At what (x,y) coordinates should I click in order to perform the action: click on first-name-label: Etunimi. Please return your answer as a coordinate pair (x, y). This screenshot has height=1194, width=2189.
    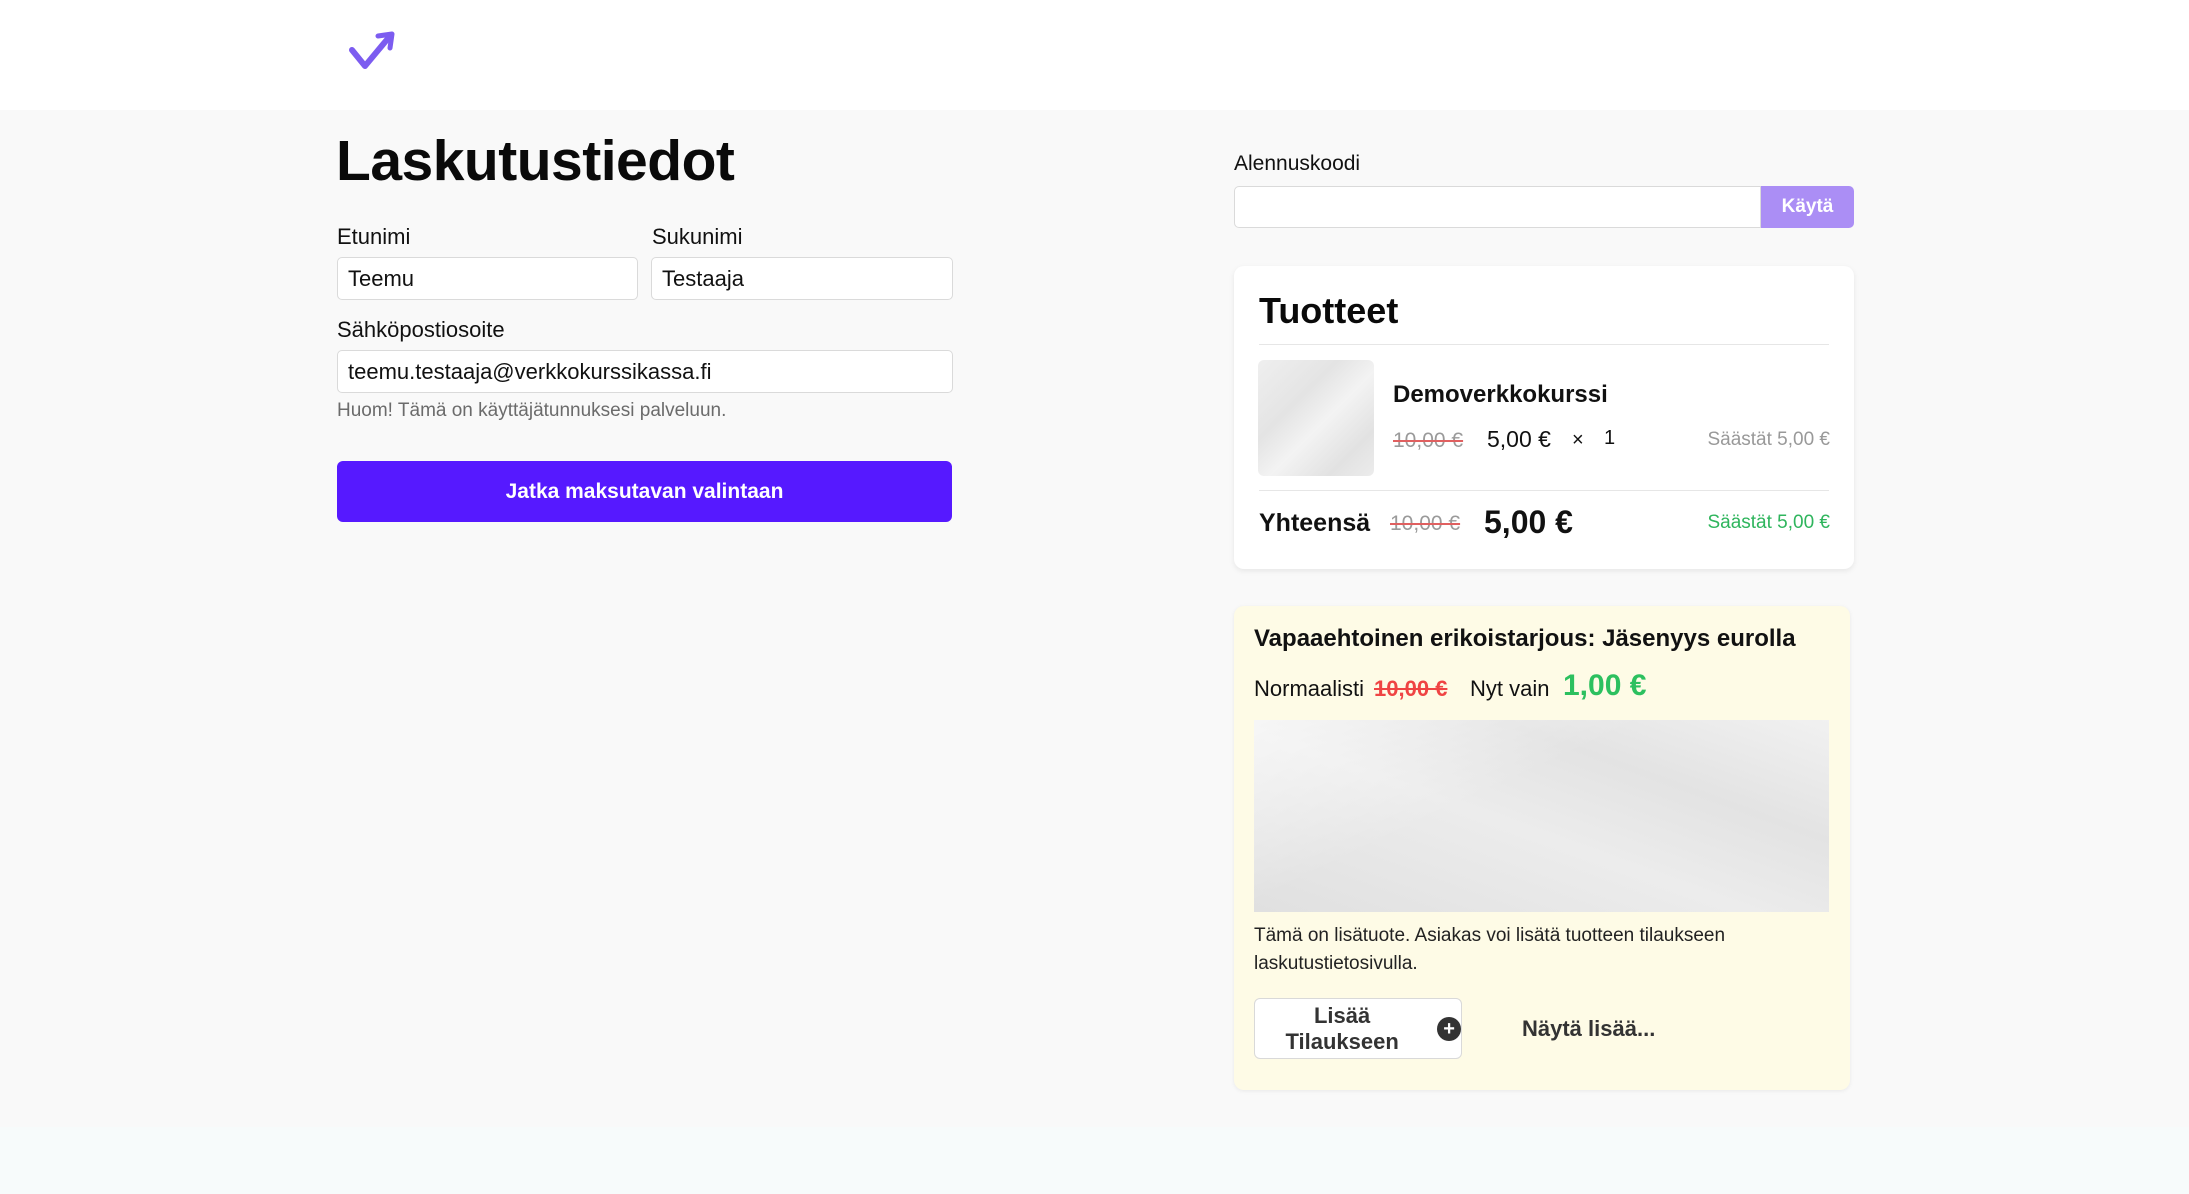
    Looking at the image, I should click on (374, 236).